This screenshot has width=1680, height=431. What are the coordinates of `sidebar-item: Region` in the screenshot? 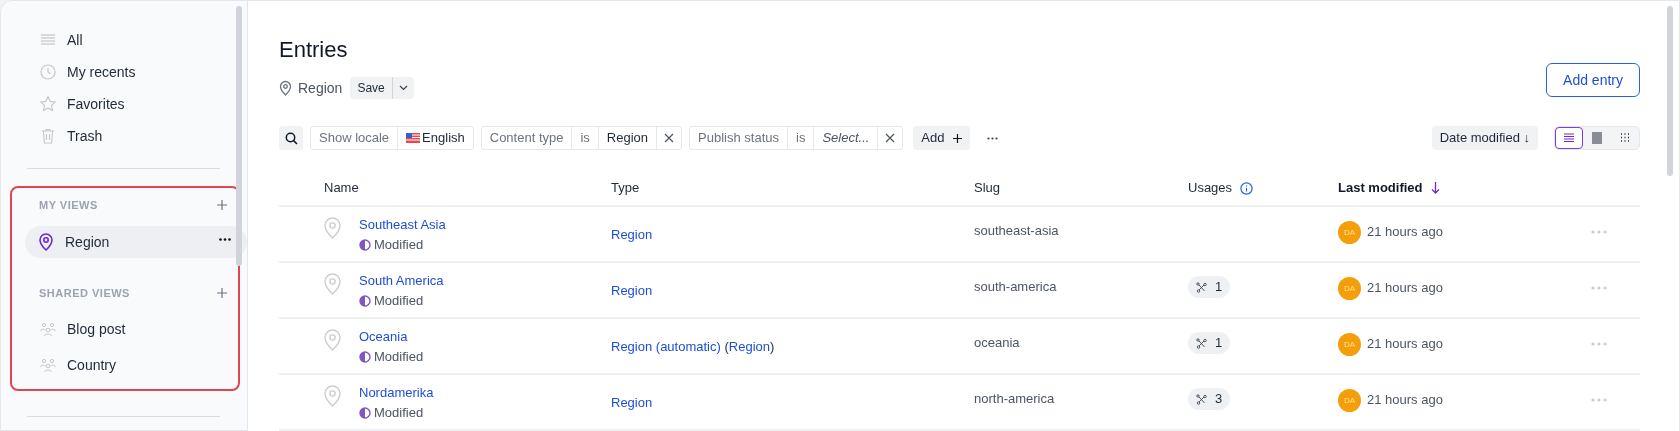 It's located at (136, 242).